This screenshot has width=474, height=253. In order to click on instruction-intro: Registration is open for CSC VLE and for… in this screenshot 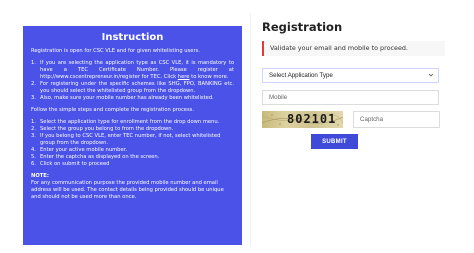, I will do `click(115, 51)`.